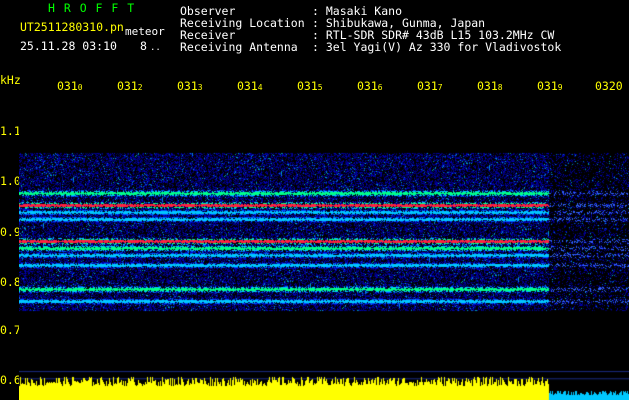  I want to click on antenna-label: Receiving Antenna, so click(239, 47).